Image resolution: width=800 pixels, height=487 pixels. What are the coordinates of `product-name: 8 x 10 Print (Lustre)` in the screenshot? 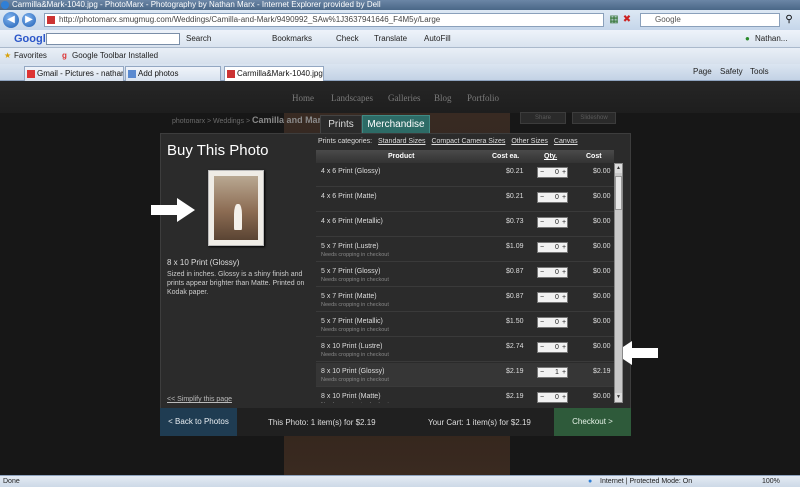 It's located at (352, 346).